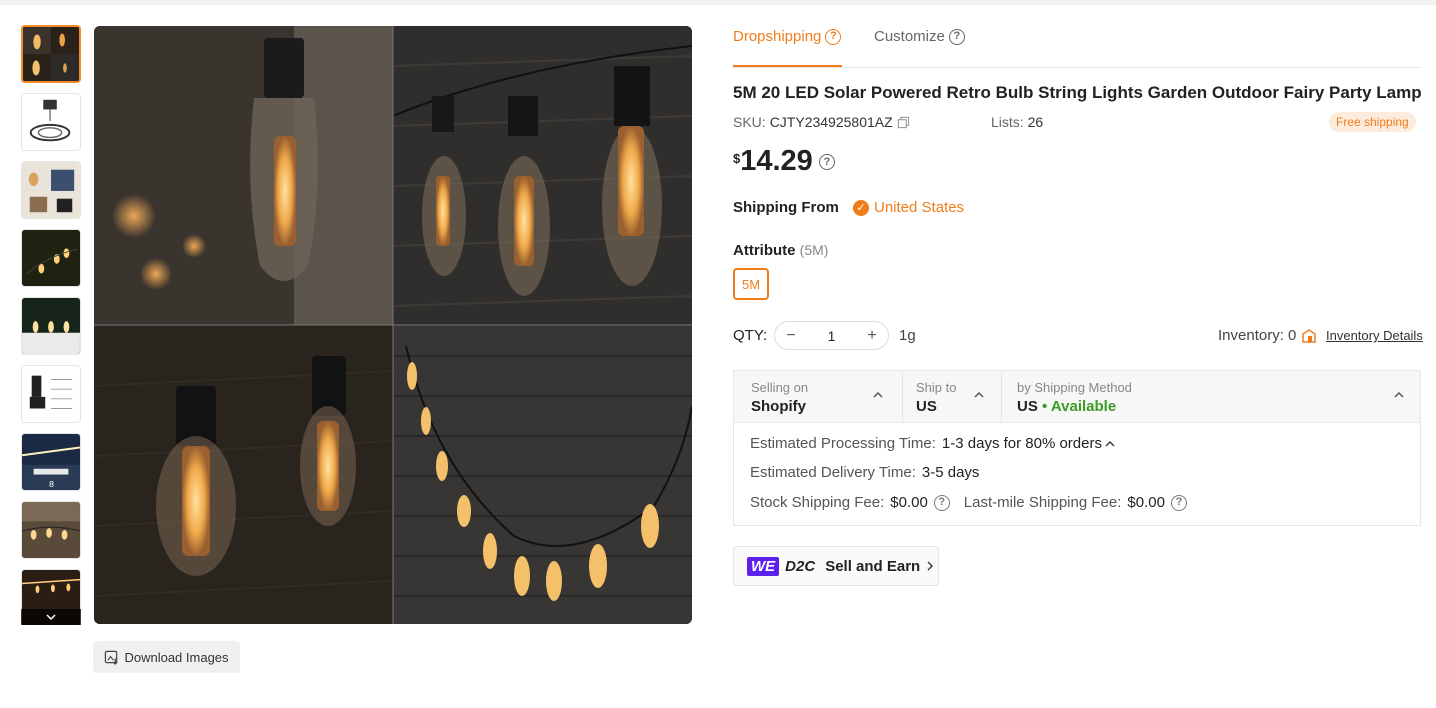 The height and width of the screenshot is (708, 1436). What do you see at coordinates (826, 162) in the screenshot?
I see `price-help-icon: ?` at bounding box center [826, 162].